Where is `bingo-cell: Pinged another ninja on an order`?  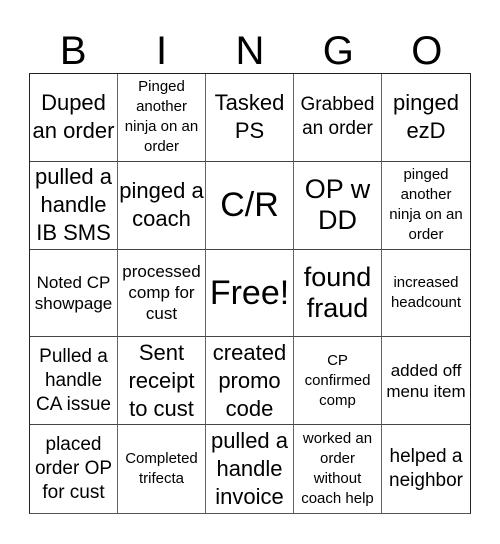 bingo-cell: Pinged another ninja on an order is located at coordinates (162, 118).